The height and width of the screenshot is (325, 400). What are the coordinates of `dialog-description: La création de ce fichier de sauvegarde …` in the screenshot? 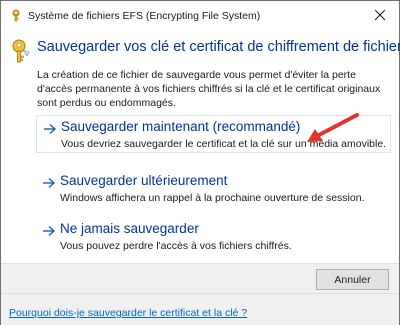 It's located at (209, 89).